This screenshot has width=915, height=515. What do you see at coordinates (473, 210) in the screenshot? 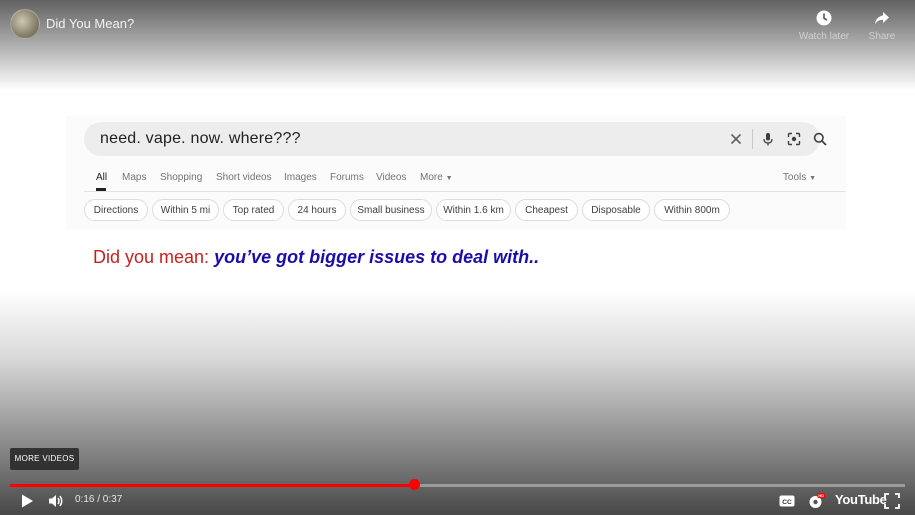
I see `chip-within-1-6-km: Within 1.6 km` at bounding box center [473, 210].